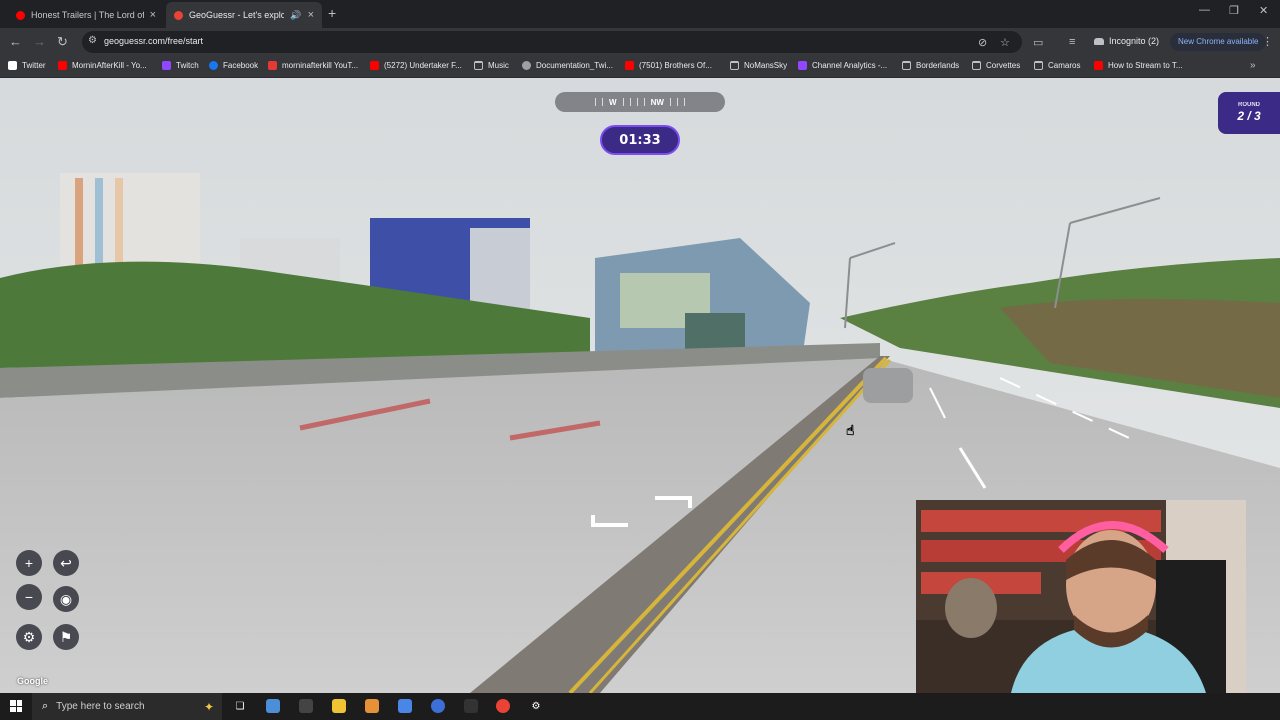 This screenshot has width=1280, height=720. What do you see at coordinates (29, 637) in the screenshot?
I see `settings-button: ⚙` at bounding box center [29, 637].